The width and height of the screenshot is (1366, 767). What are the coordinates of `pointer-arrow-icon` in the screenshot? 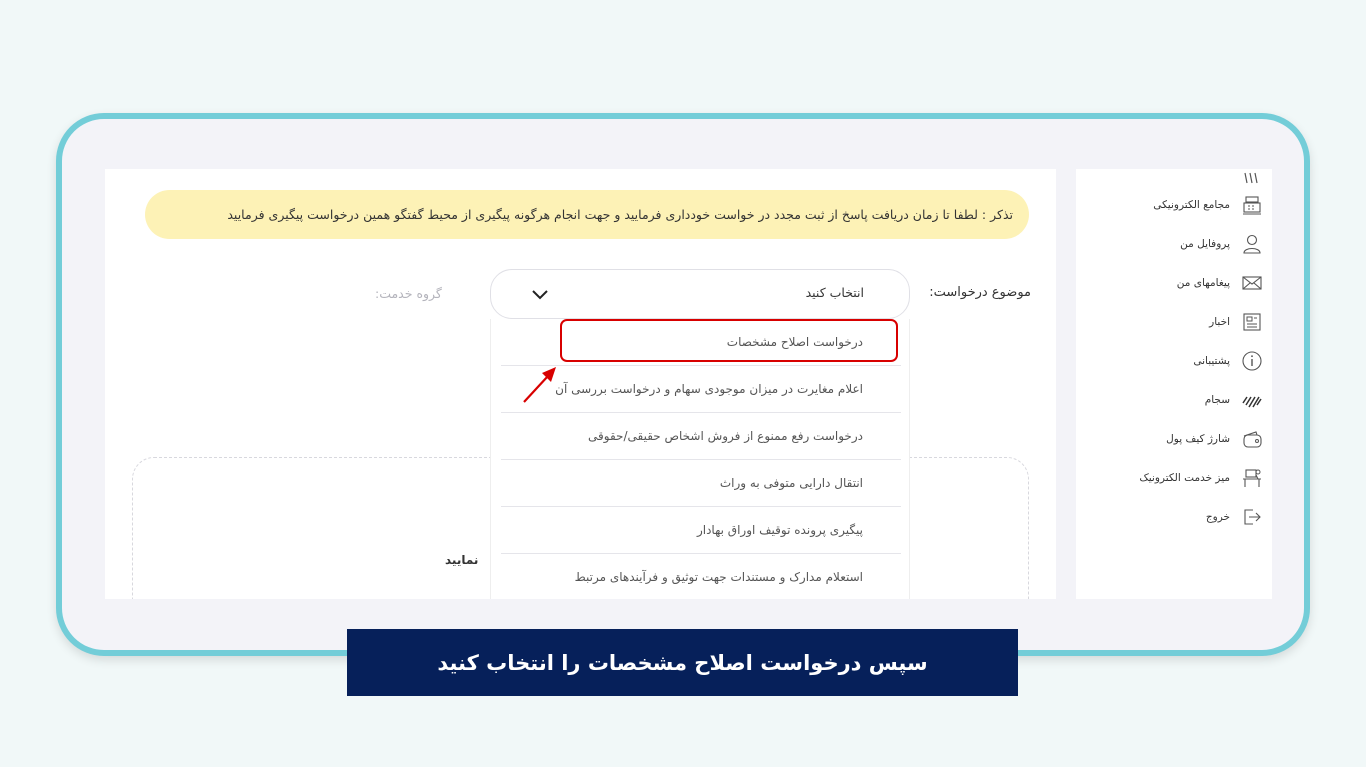 It's located at (539, 385).